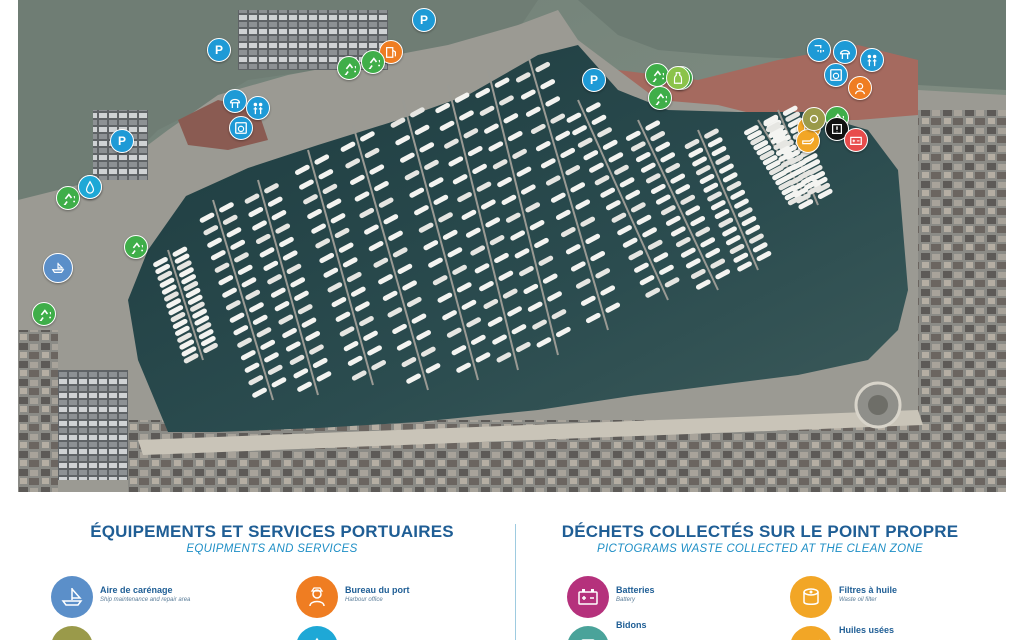  Describe the element at coordinates (858, 600) in the screenshot. I see `legend-item-sublabel: Waste oil filter` at that location.